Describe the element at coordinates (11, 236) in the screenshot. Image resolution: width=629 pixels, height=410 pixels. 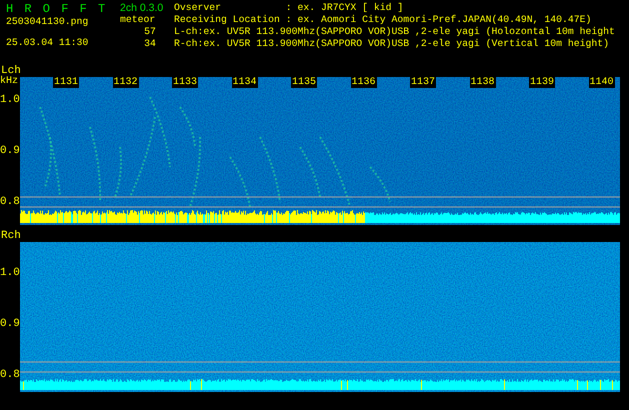
I see `channel-label: Rch` at that location.